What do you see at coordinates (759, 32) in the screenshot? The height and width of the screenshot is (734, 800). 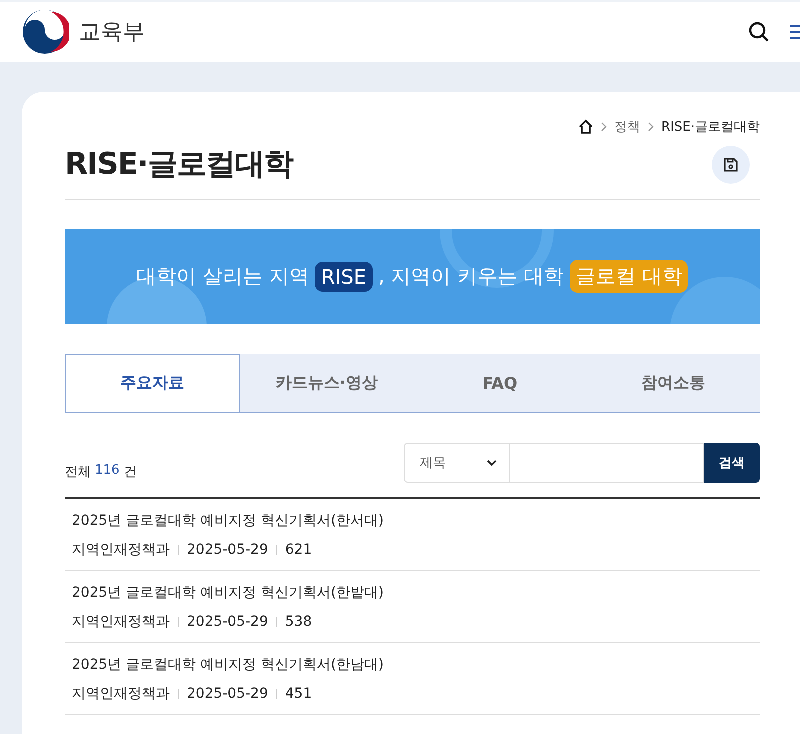 I see `search-icon` at bounding box center [759, 32].